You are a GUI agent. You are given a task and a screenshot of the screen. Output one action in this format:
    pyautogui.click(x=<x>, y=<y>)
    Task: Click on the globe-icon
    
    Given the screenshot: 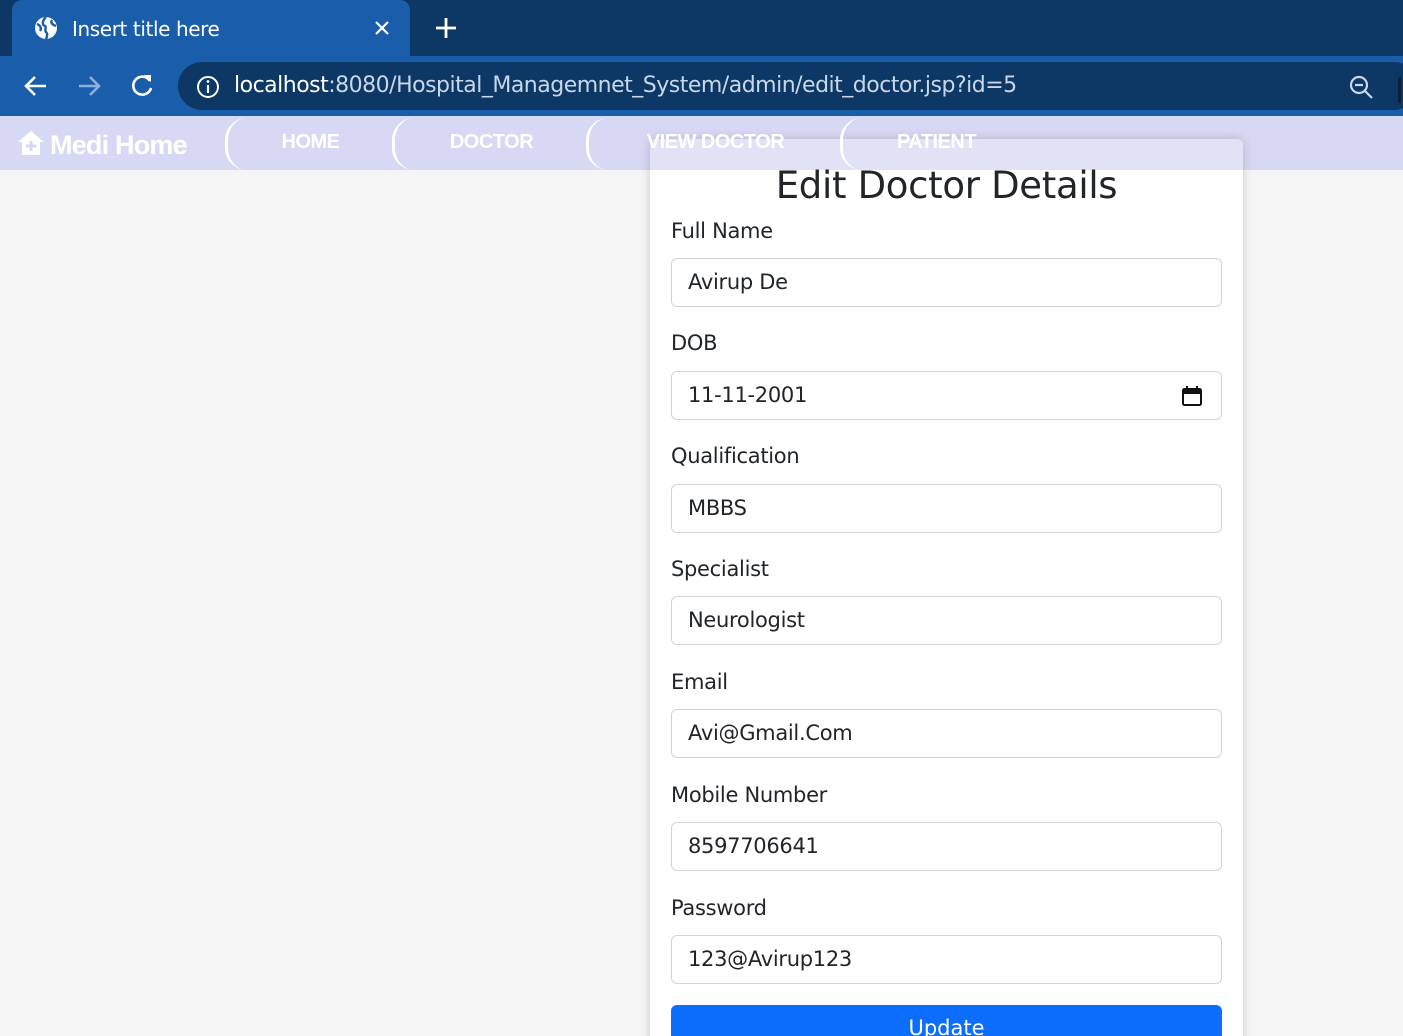 What is the action you would take?
    pyautogui.click(x=46, y=28)
    